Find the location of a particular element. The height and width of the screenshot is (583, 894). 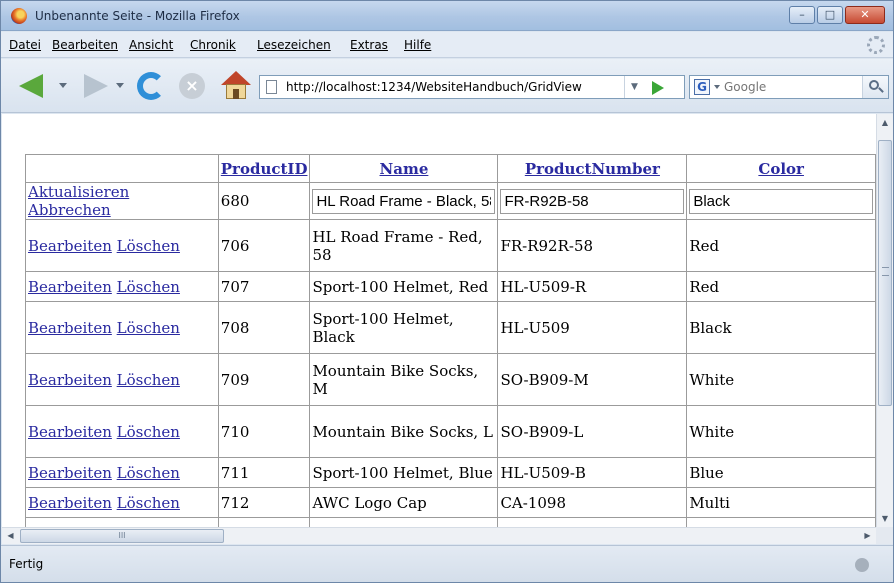

menu-extras: Extras is located at coordinates (369, 45).